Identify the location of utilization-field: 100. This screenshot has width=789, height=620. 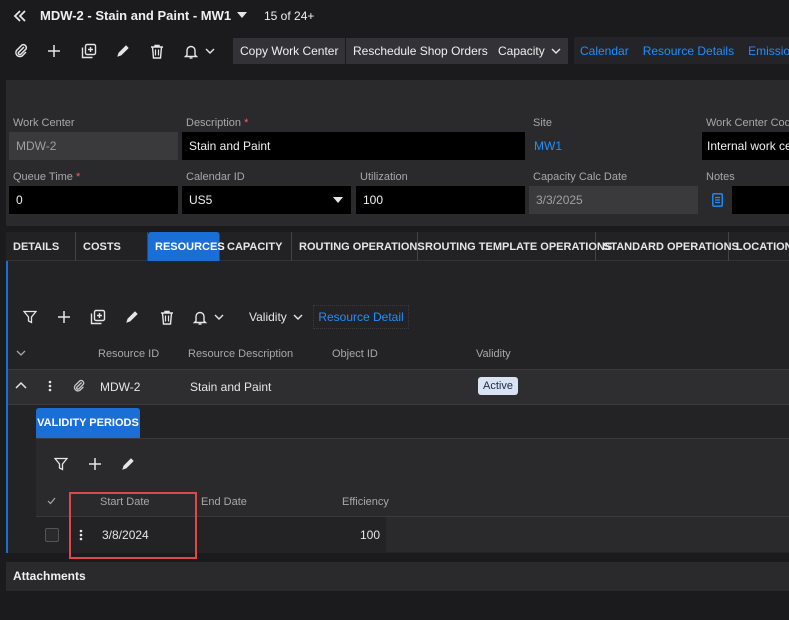
(440, 200).